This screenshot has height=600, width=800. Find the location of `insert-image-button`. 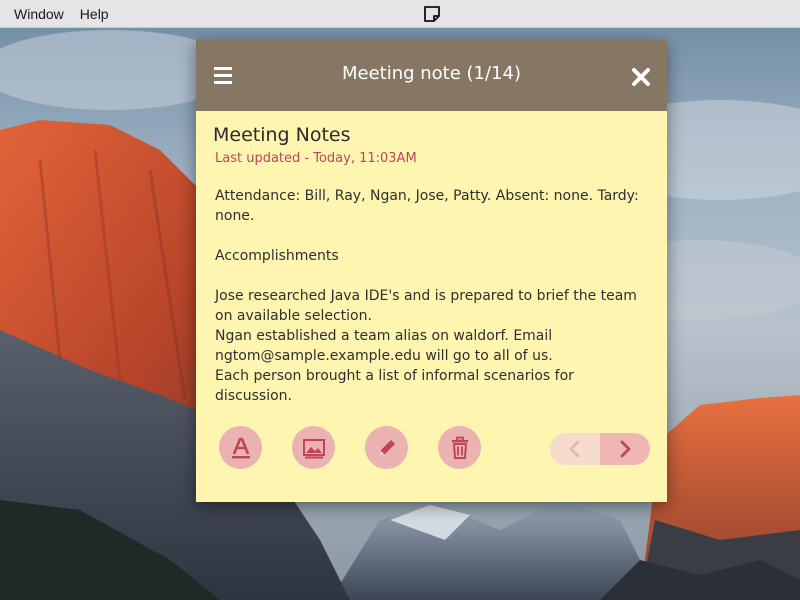

insert-image-button is located at coordinates (313, 447).